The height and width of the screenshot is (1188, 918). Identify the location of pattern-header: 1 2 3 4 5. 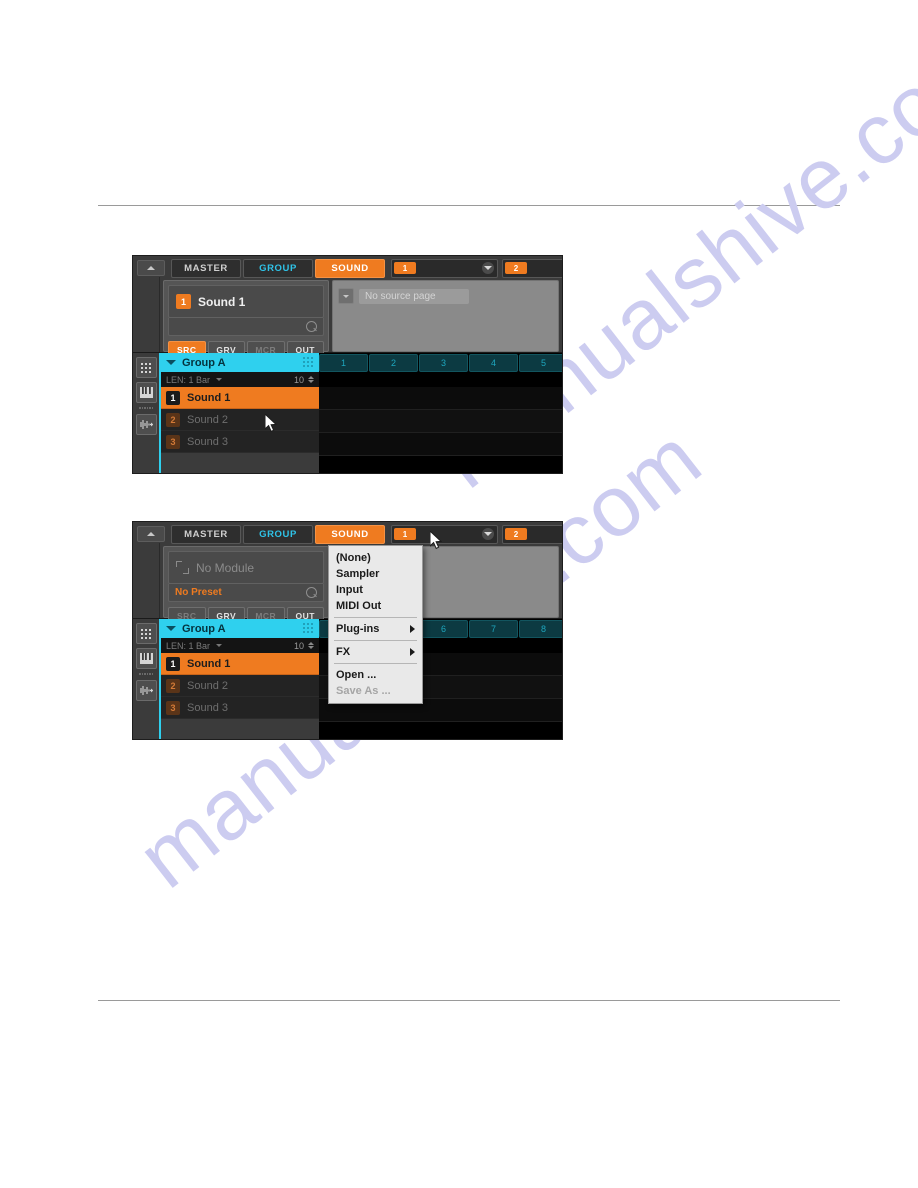
(440, 362).